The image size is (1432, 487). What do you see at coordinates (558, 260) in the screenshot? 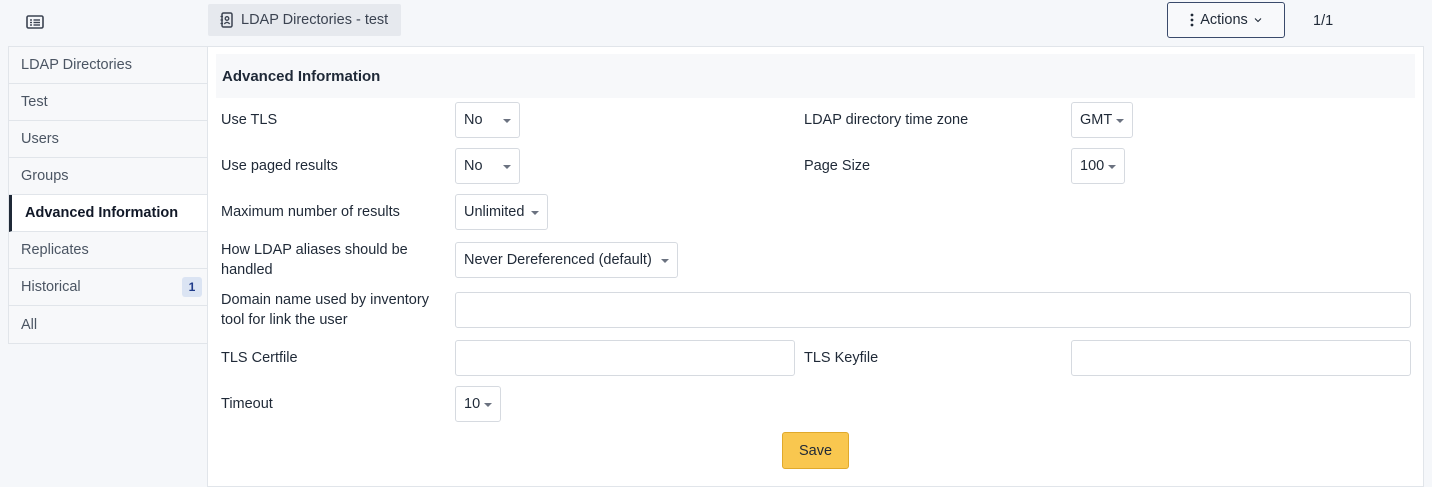
I see `aliases-value: Never Dereferenced (default)` at bounding box center [558, 260].